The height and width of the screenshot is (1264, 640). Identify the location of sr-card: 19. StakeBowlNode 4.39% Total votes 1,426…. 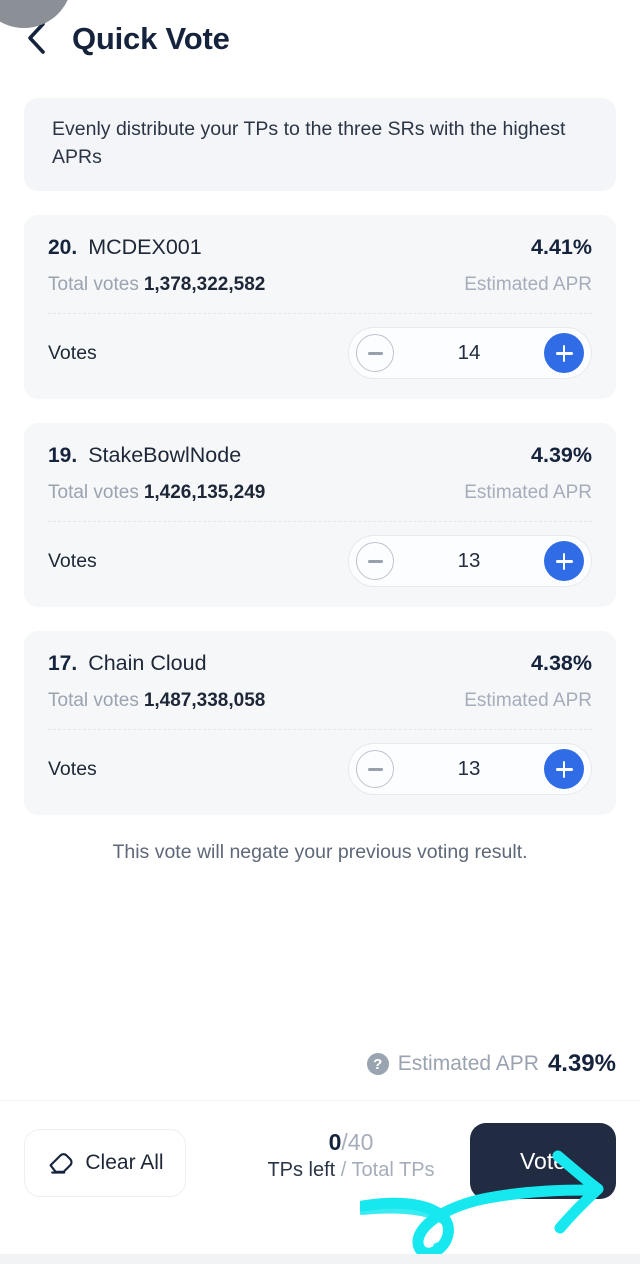
(320, 515).